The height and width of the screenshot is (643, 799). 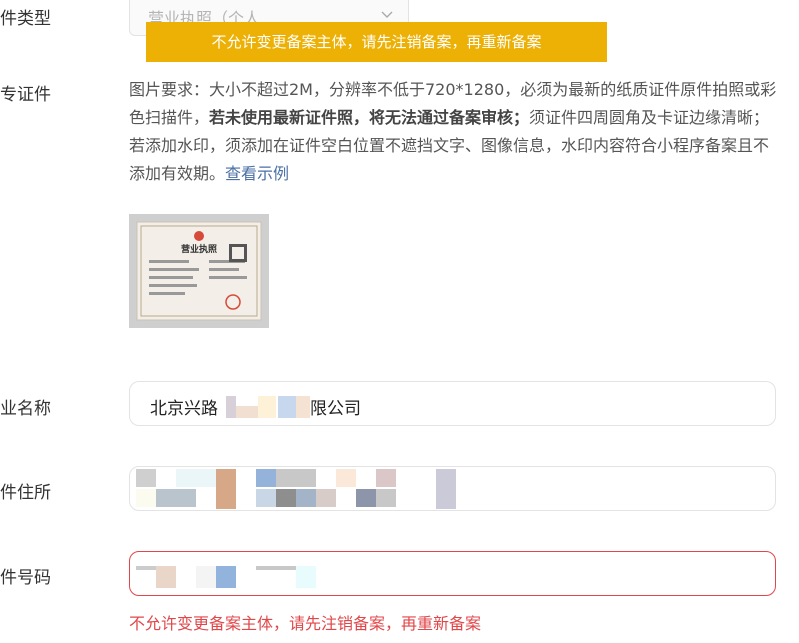 What do you see at coordinates (25, 95) in the screenshot?
I see `cert-doc-label: 专证件` at bounding box center [25, 95].